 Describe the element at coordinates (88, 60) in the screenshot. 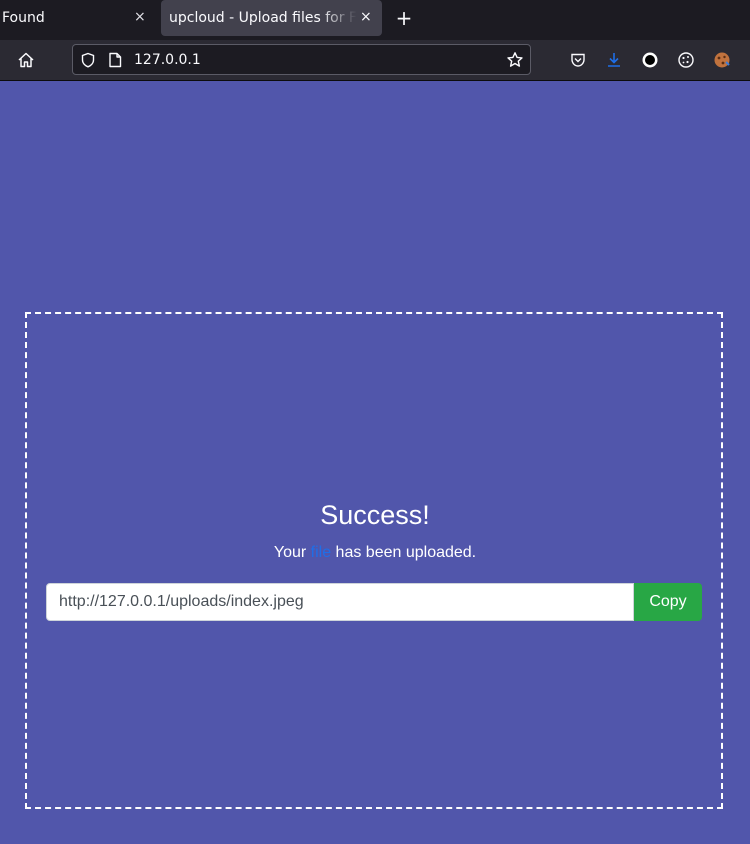

I see `shield-icon` at that location.